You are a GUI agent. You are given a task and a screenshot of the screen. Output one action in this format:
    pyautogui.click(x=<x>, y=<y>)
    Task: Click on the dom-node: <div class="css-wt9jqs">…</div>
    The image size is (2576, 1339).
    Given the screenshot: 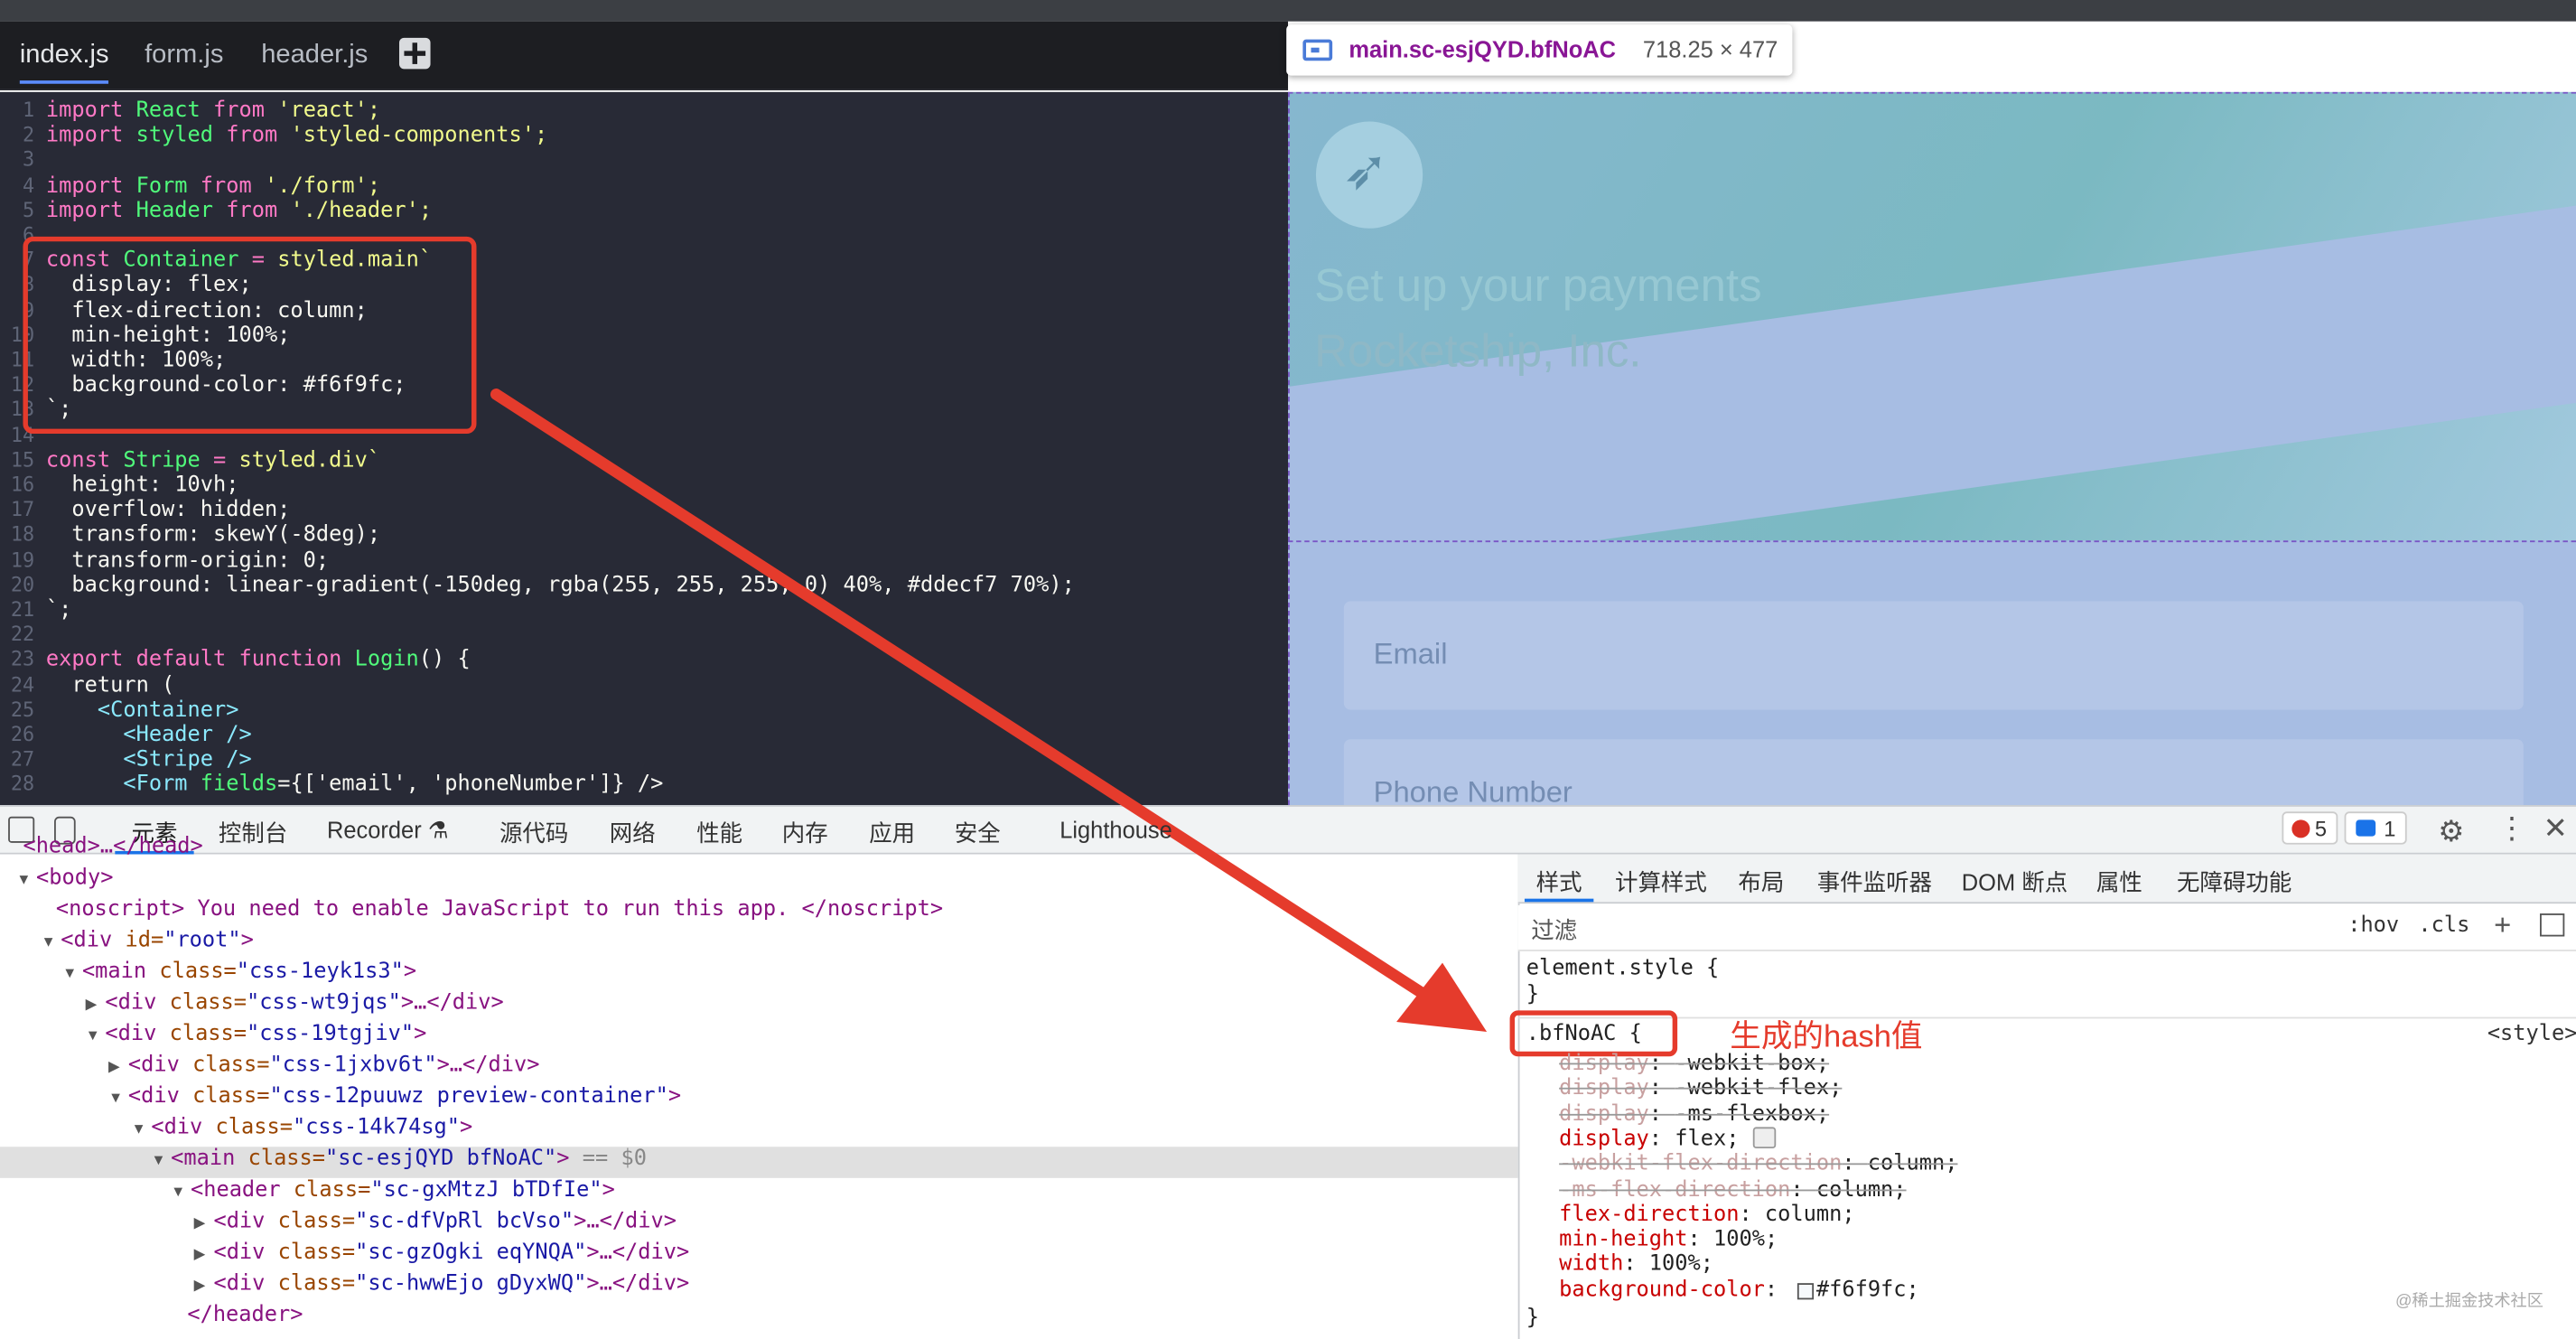 What is the action you would take?
    pyautogui.click(x=304, y=1002)
    